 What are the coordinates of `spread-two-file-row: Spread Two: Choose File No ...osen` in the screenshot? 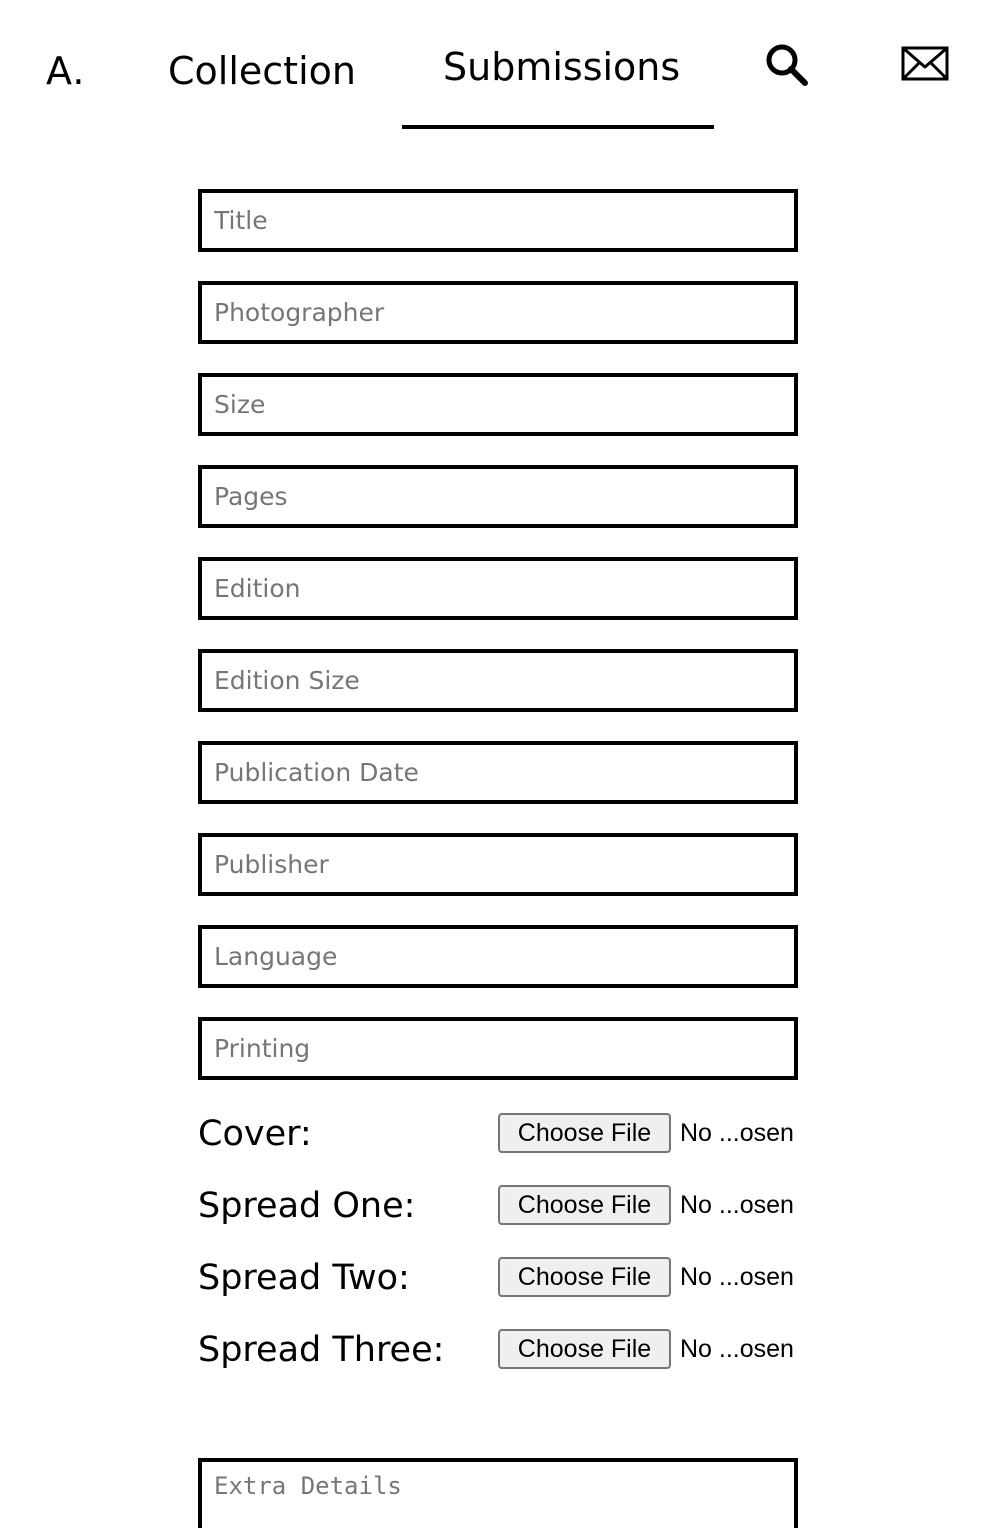 It's located at (498, 1289).